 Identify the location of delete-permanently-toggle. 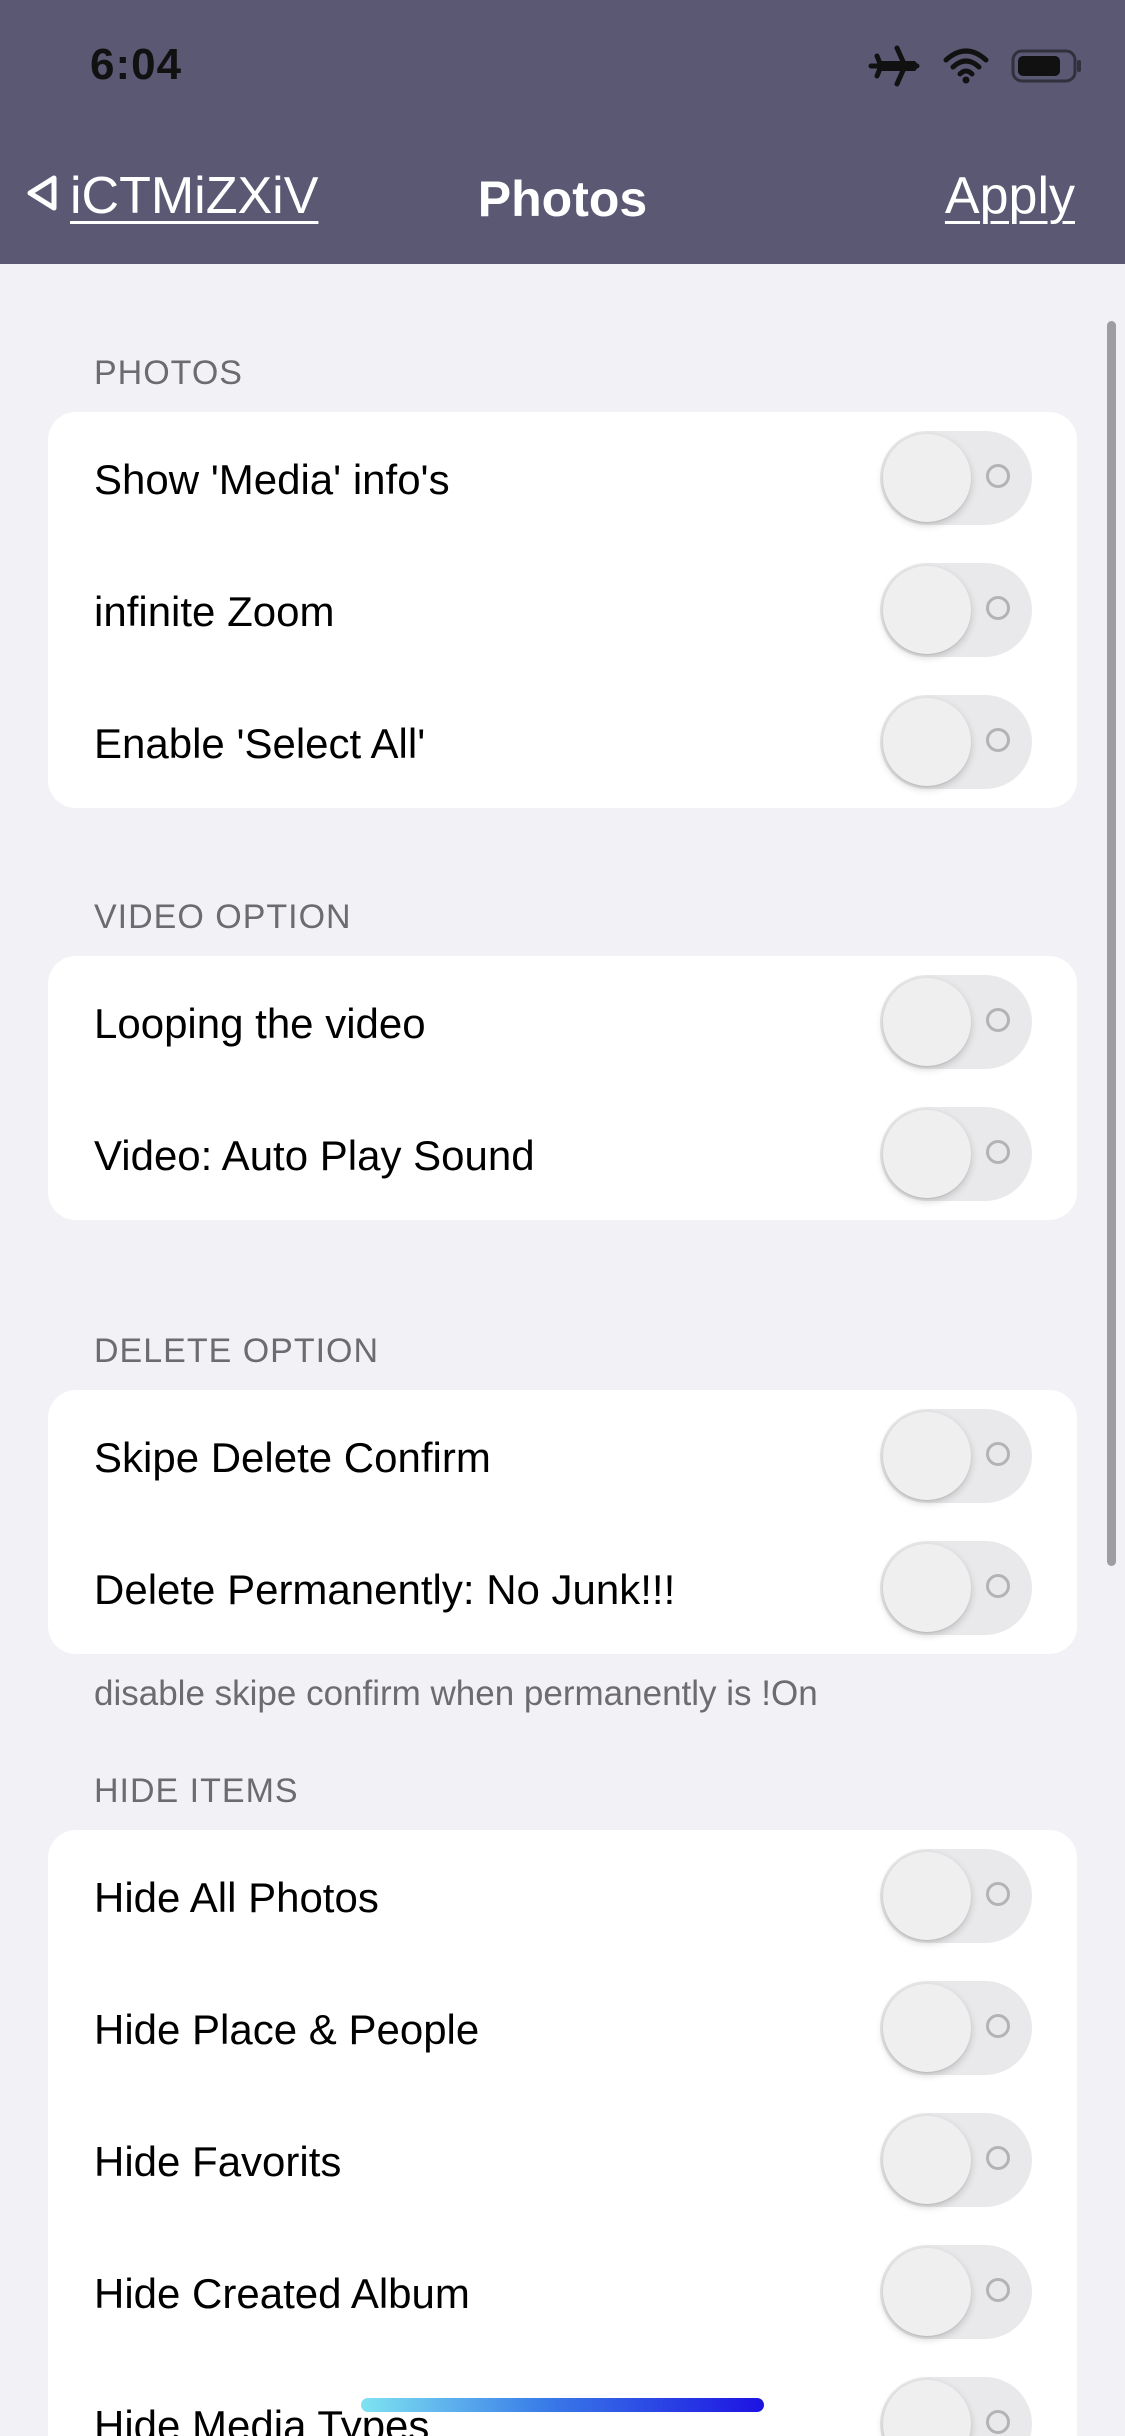
(956, 1588).